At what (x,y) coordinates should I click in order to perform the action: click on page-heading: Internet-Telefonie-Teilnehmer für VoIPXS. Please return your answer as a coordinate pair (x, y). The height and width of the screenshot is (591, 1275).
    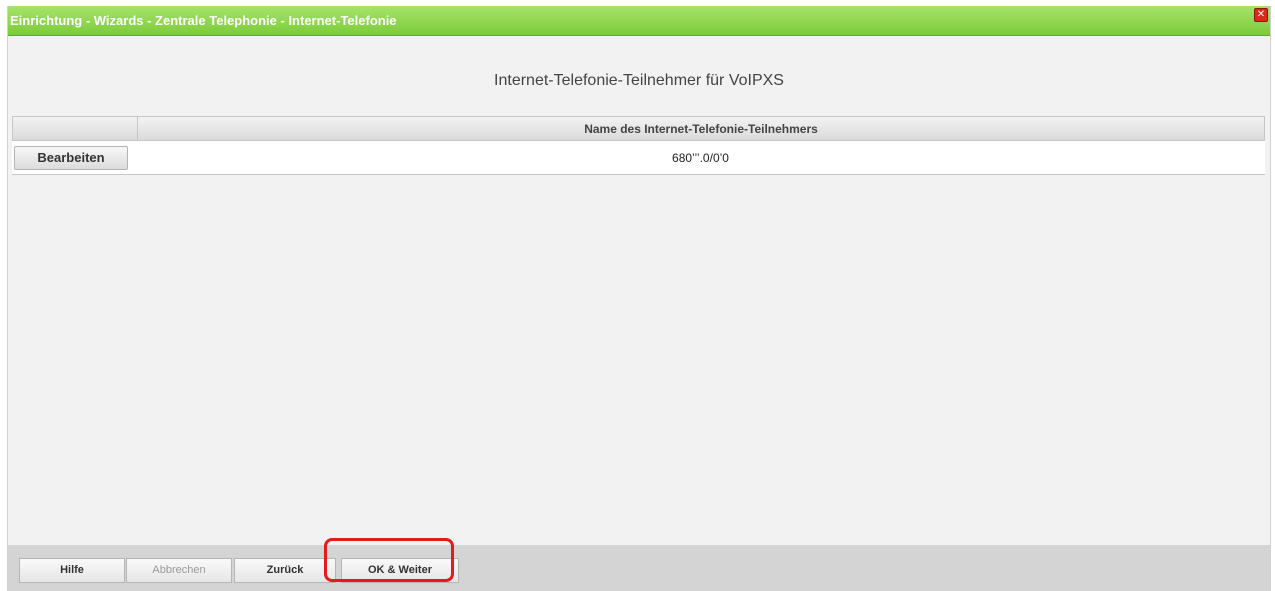
    Looking at the image, I should click on (639, 80).